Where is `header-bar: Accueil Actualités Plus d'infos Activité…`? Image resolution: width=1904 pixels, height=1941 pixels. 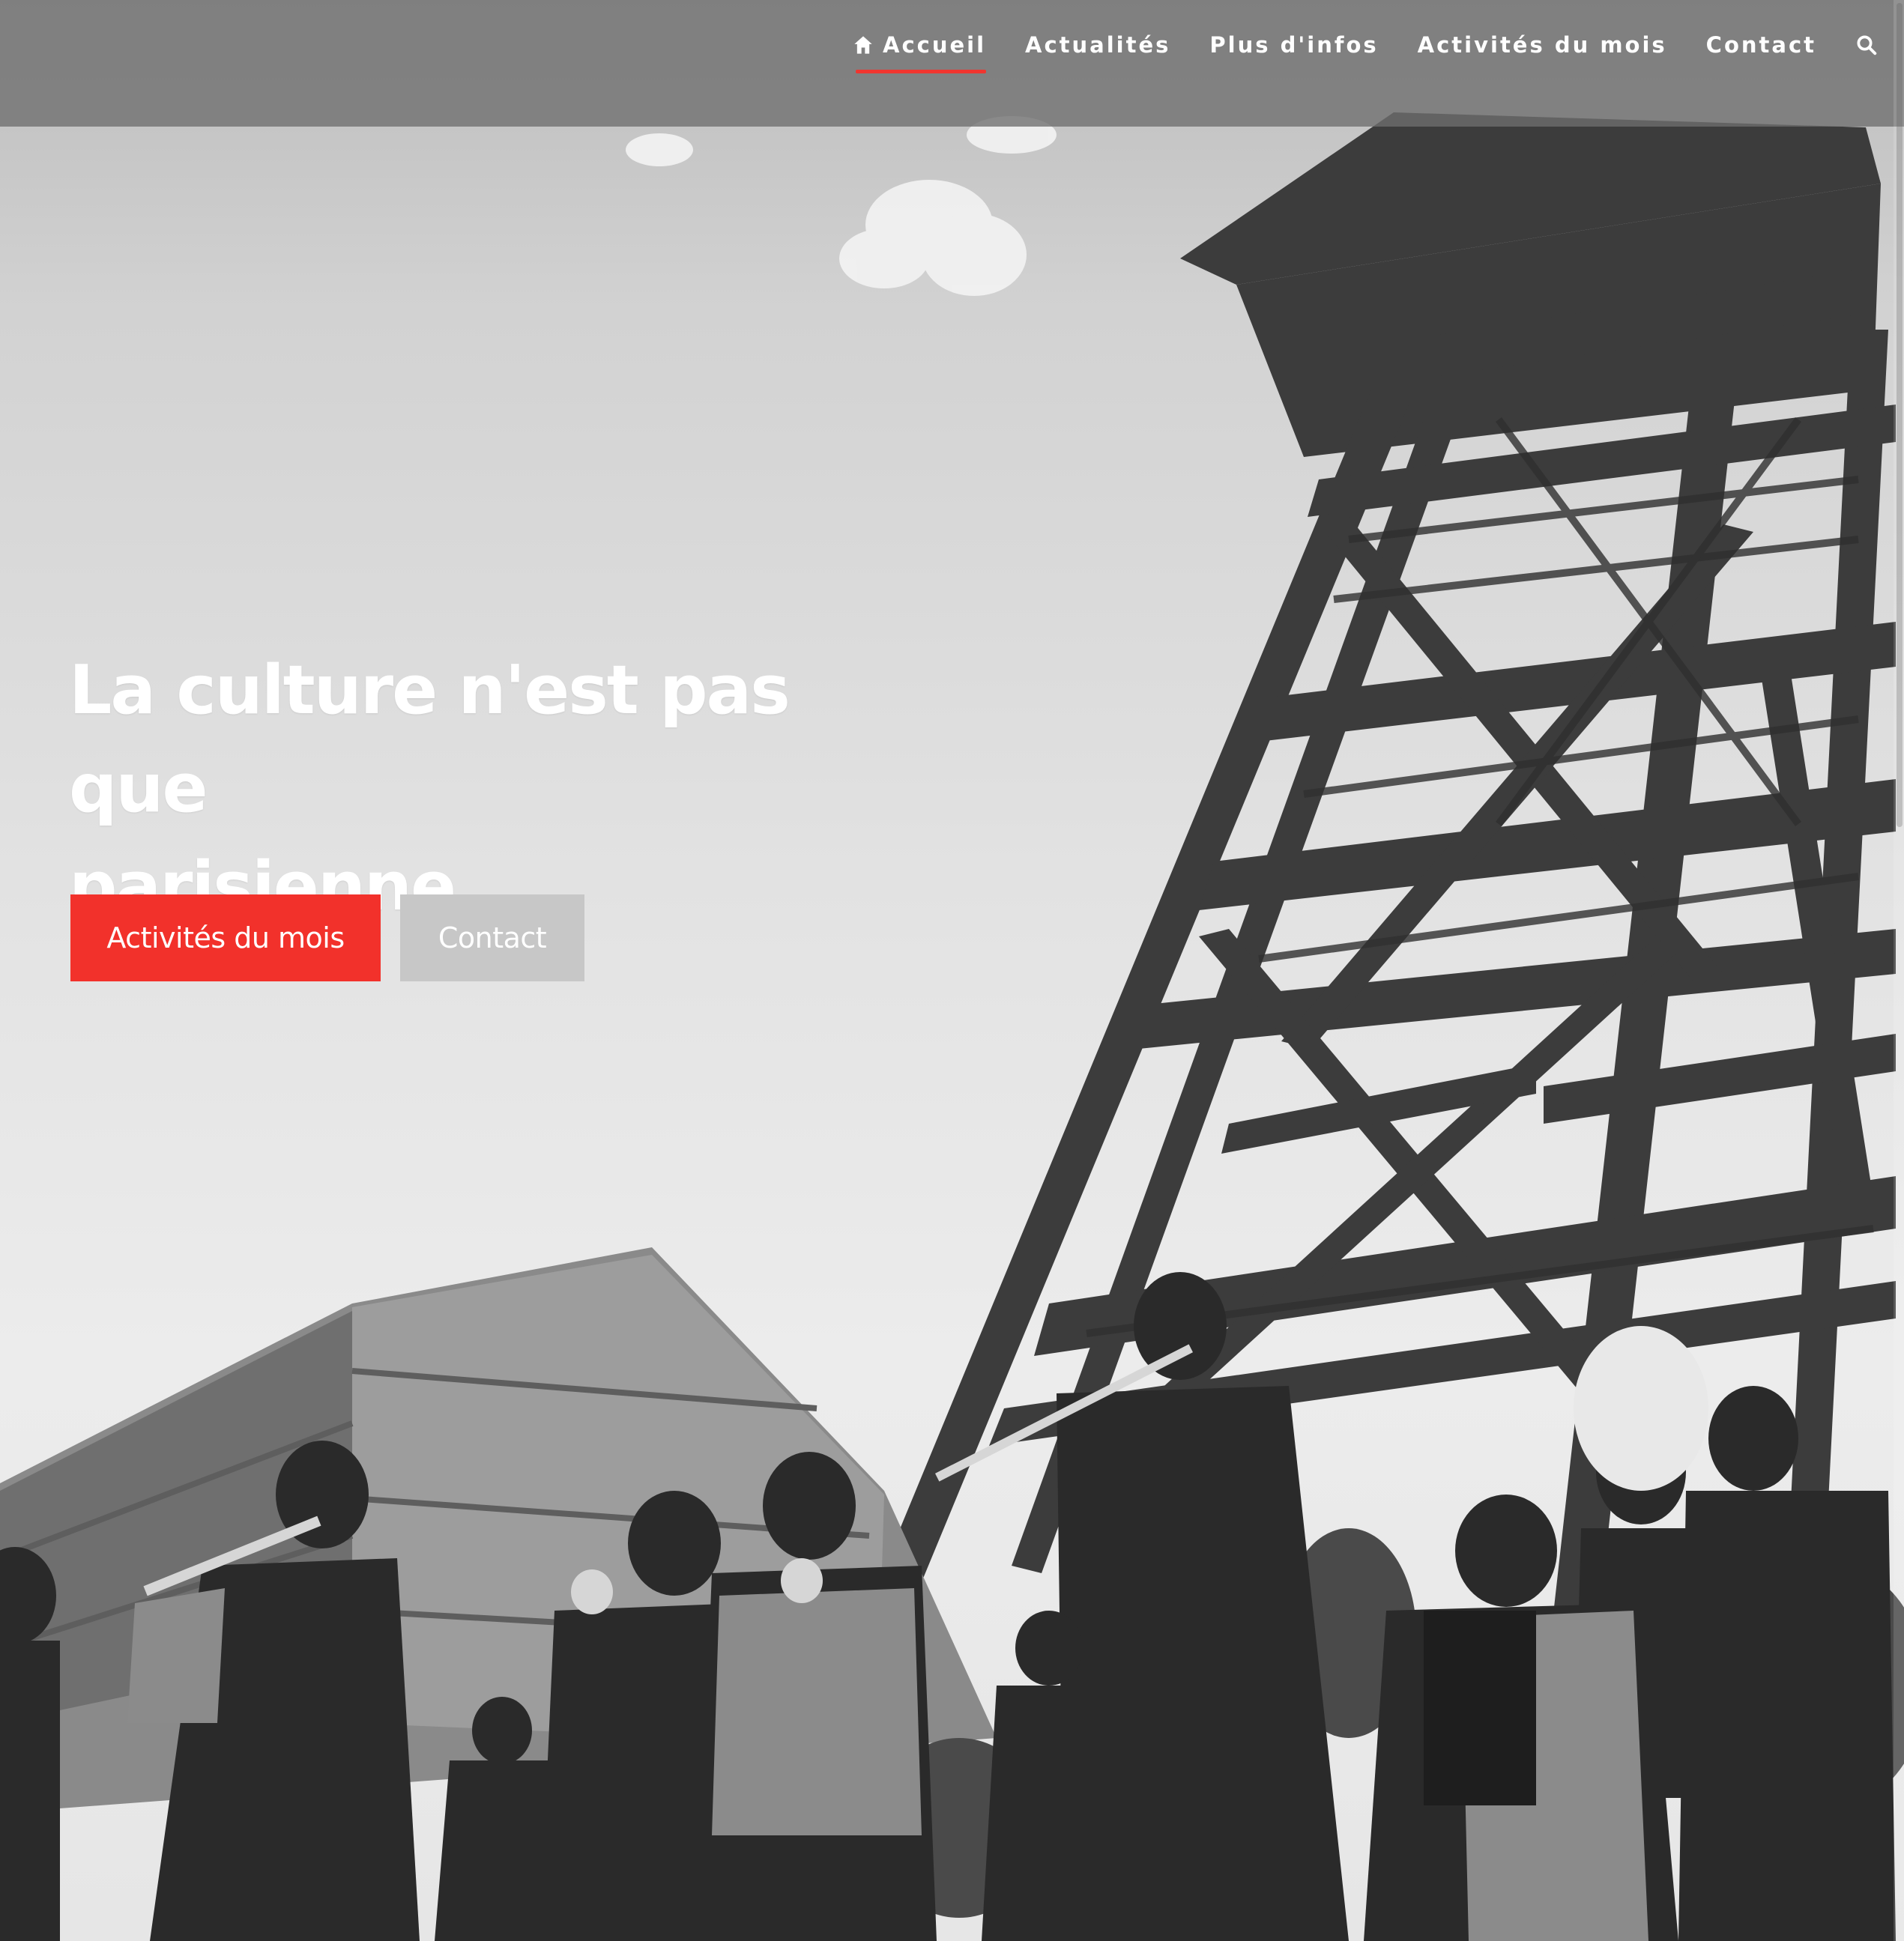 header-bar: Accueil Actualités Plus d'infos Activité… is located at coordinates (952, 63).